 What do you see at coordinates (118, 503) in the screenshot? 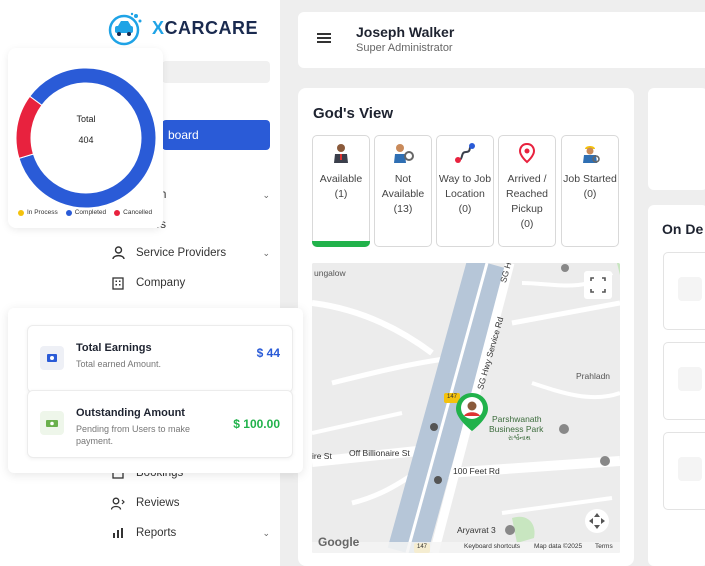
I see `reviews-icon` at bounding box center [118, 503].